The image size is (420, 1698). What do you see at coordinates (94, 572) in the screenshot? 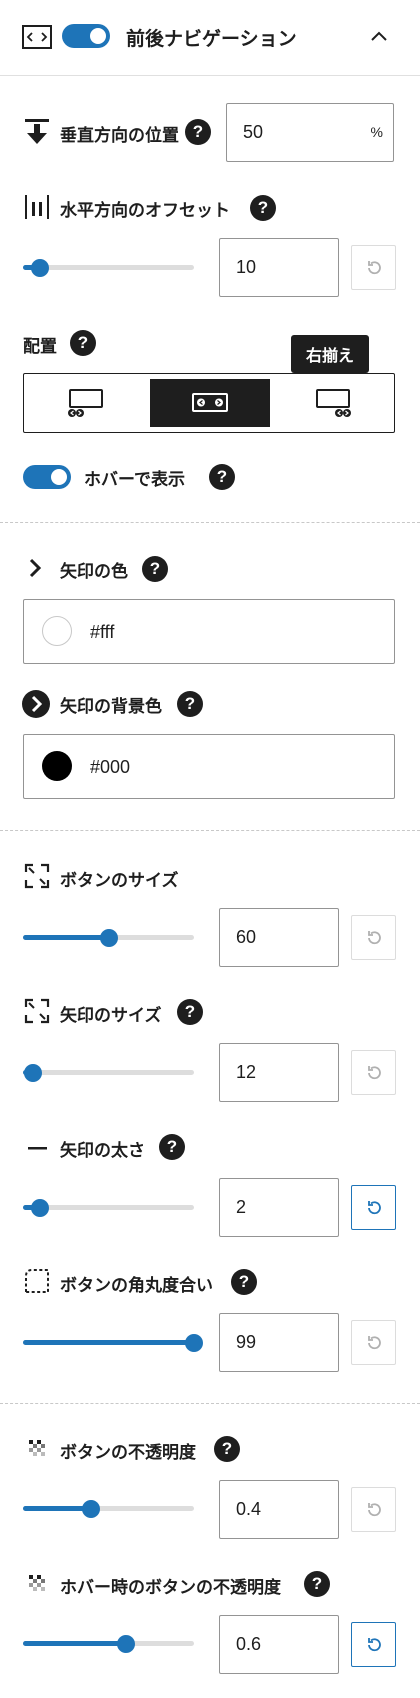
I see `arrow-color-label: 矢印の色` at bounding box center [94, 572].